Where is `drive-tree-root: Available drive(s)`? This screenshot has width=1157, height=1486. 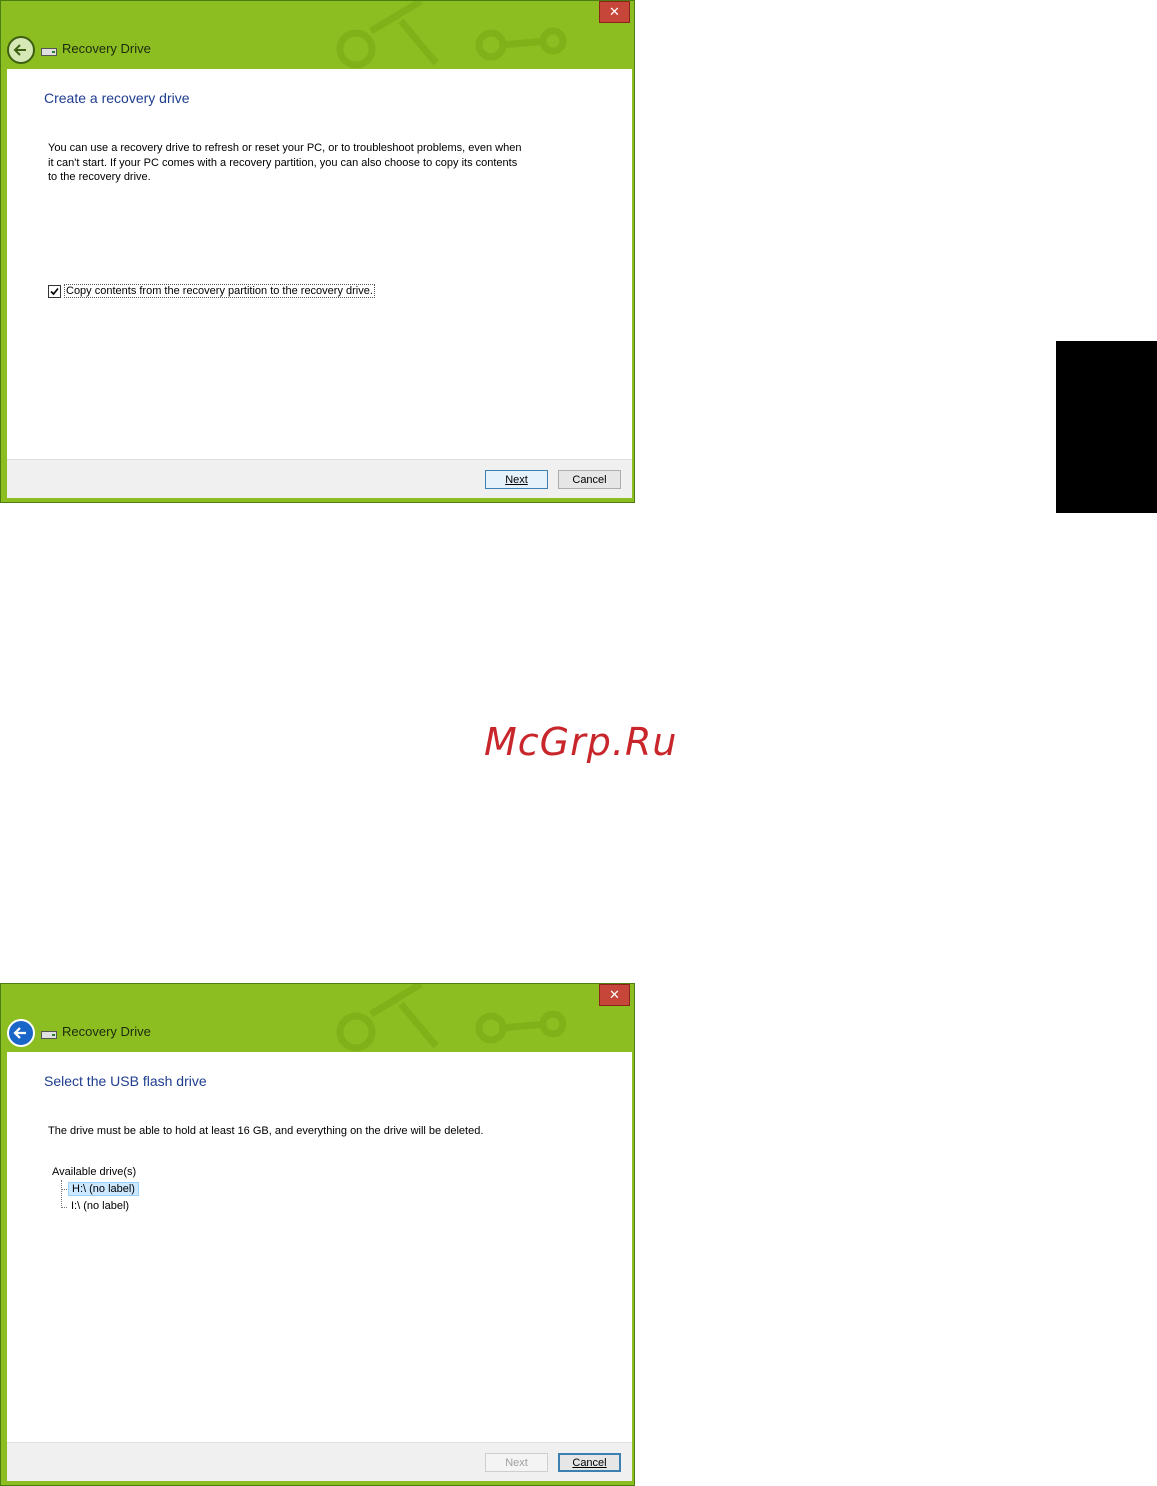 drive-tree-root: Available drive(s) is located at coordinates (94, 1172).